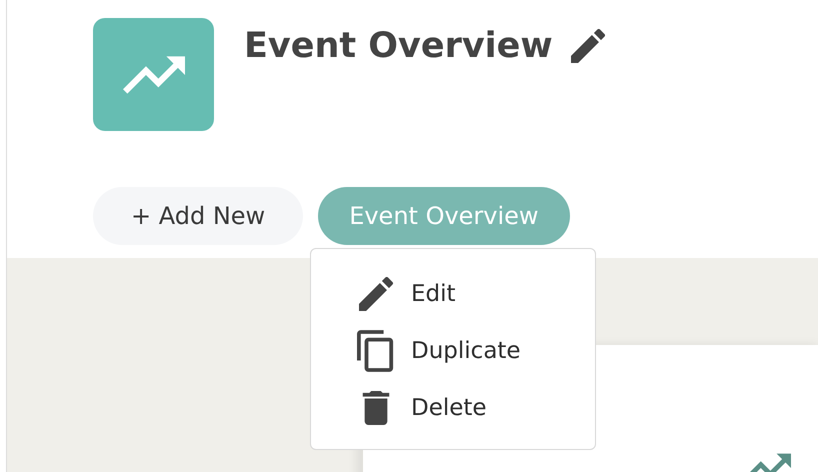 This screenshot has height=472, width=818. Describe the element at coordinates (466, 351) in the screenshot. I see `menu-item-label: Duplicate` at that location.